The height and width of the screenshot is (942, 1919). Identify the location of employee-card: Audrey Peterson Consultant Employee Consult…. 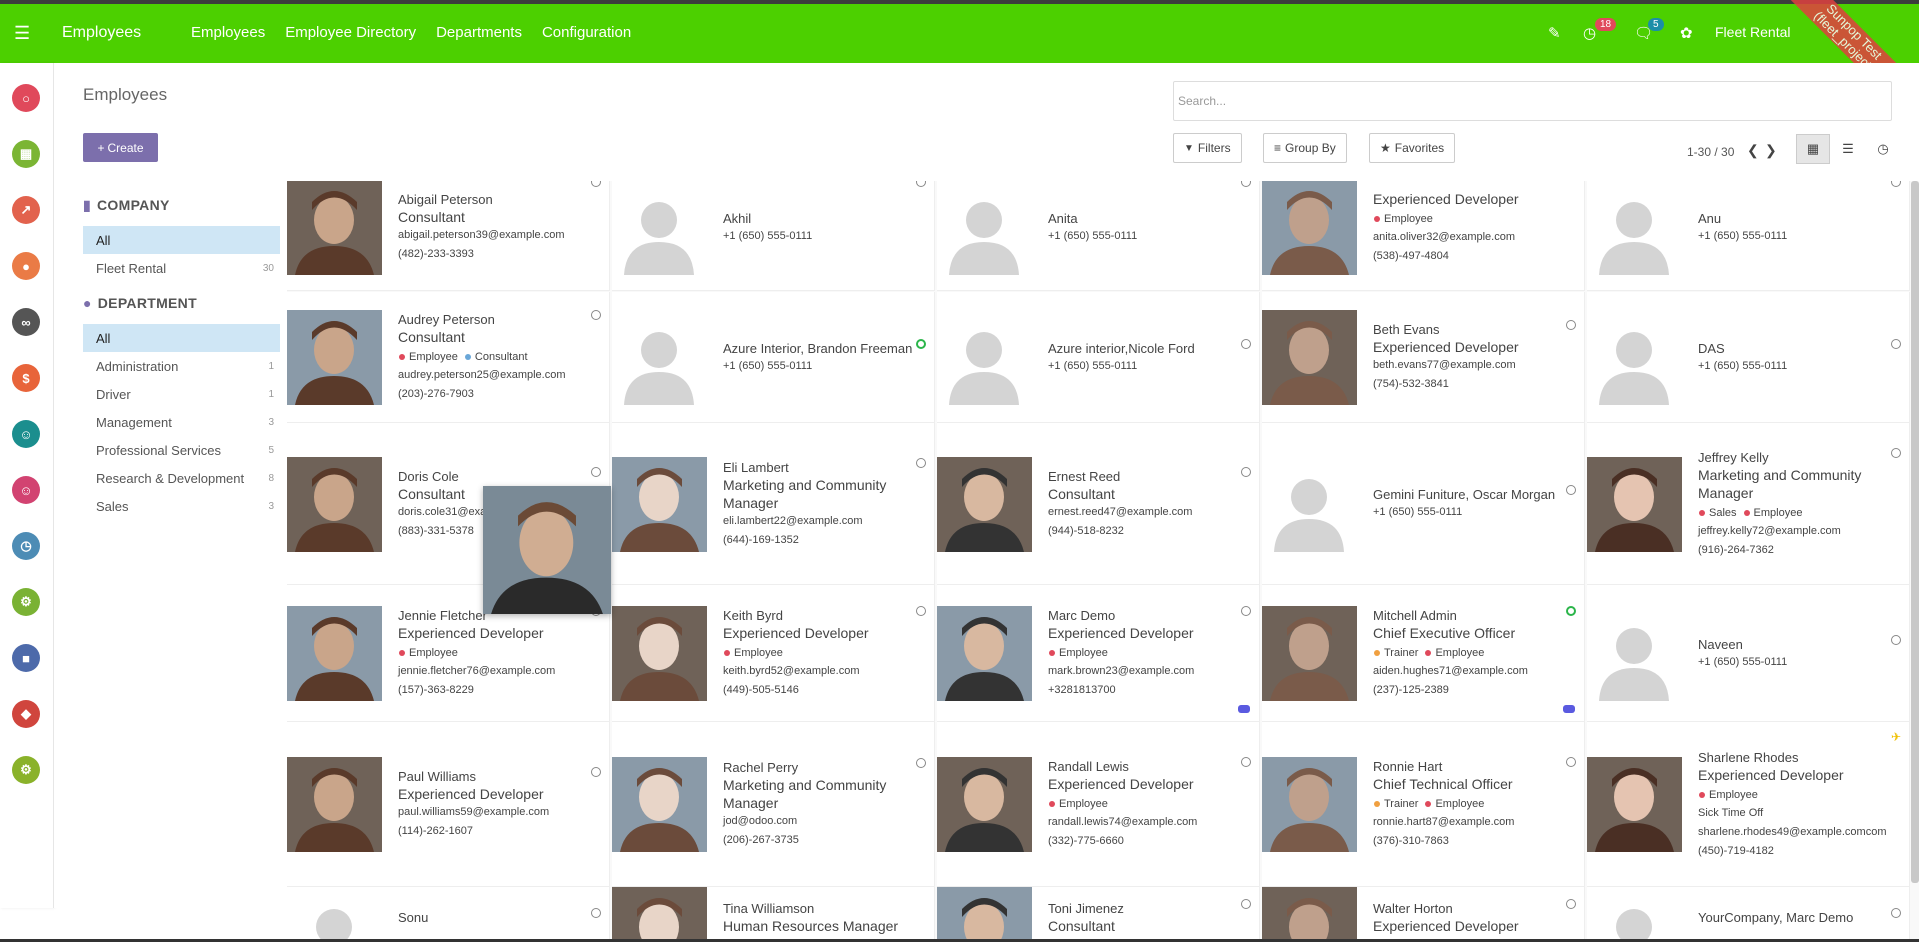
(448, 357).